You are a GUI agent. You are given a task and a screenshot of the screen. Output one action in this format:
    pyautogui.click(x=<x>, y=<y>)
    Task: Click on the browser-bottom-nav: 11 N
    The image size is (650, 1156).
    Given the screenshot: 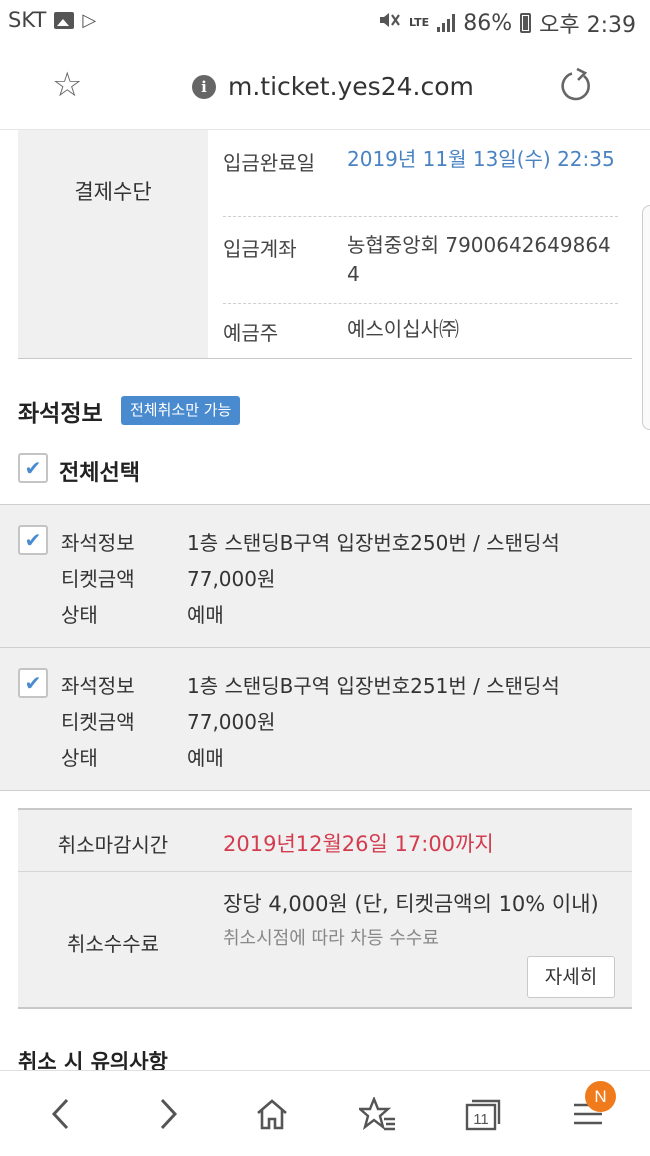 What is the action you would take?
    pyautogui.click(x=325, y=1113)
    